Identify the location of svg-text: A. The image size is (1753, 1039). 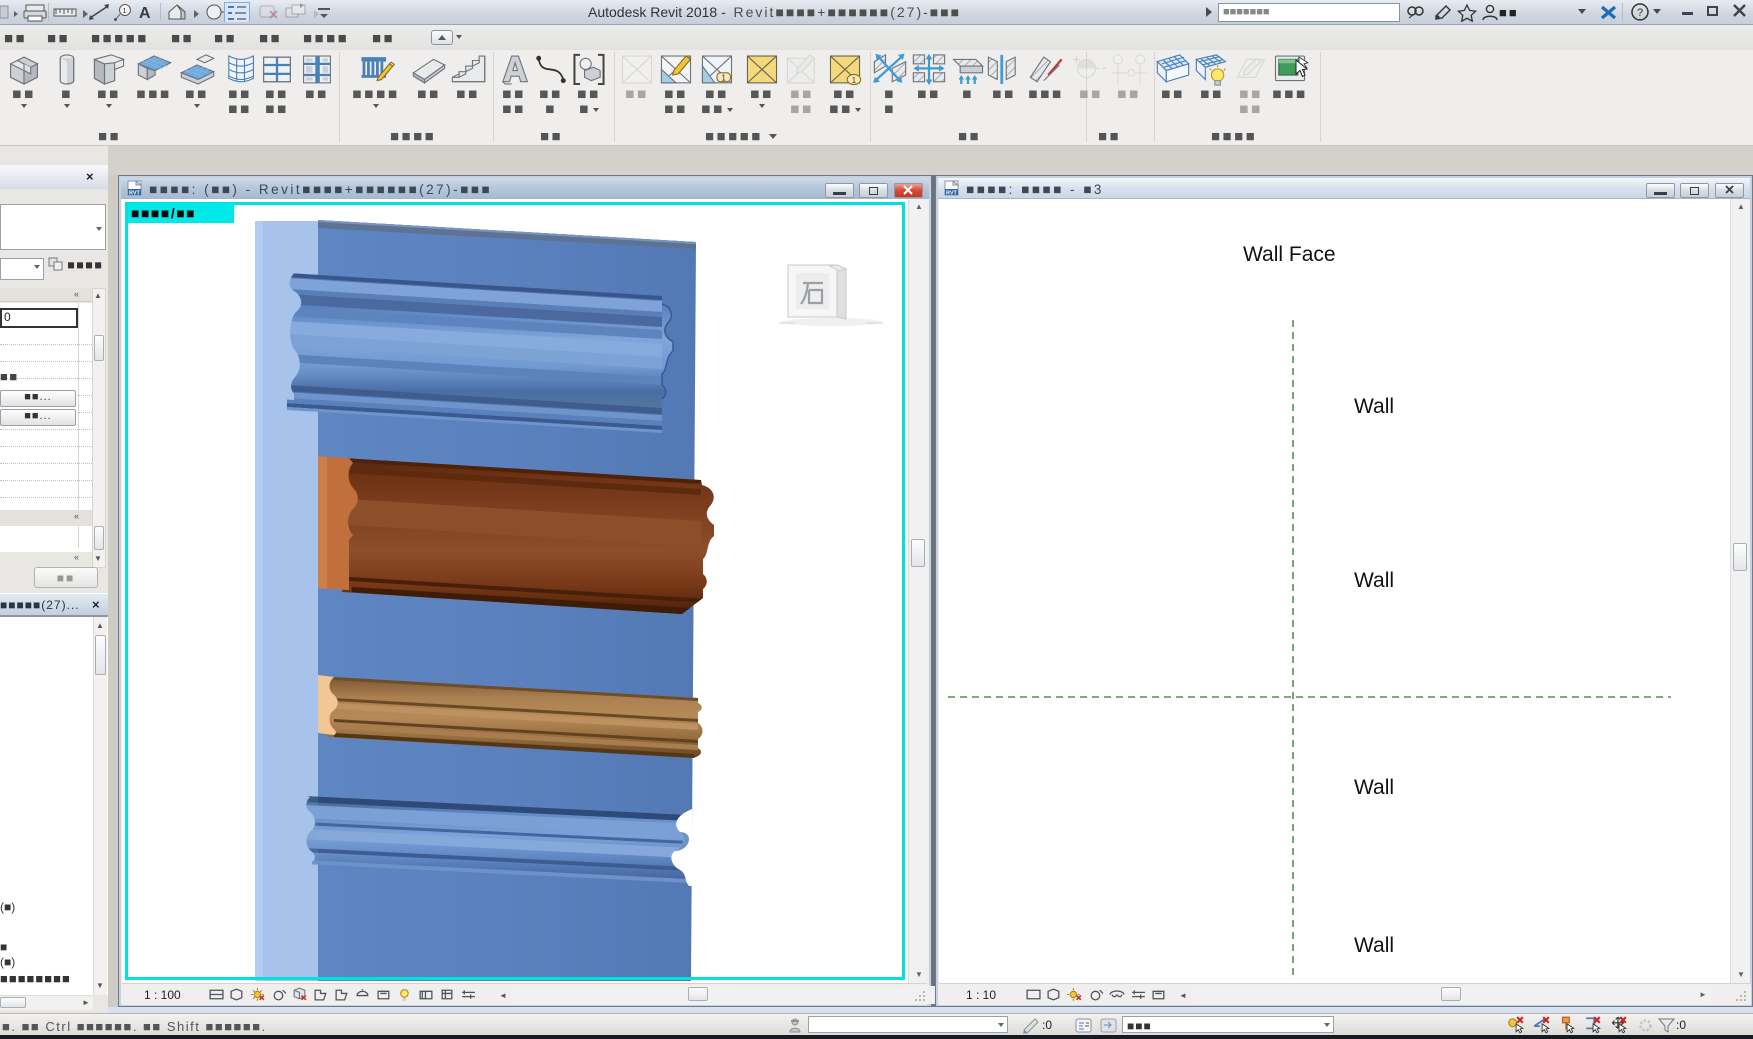
(145, 13).